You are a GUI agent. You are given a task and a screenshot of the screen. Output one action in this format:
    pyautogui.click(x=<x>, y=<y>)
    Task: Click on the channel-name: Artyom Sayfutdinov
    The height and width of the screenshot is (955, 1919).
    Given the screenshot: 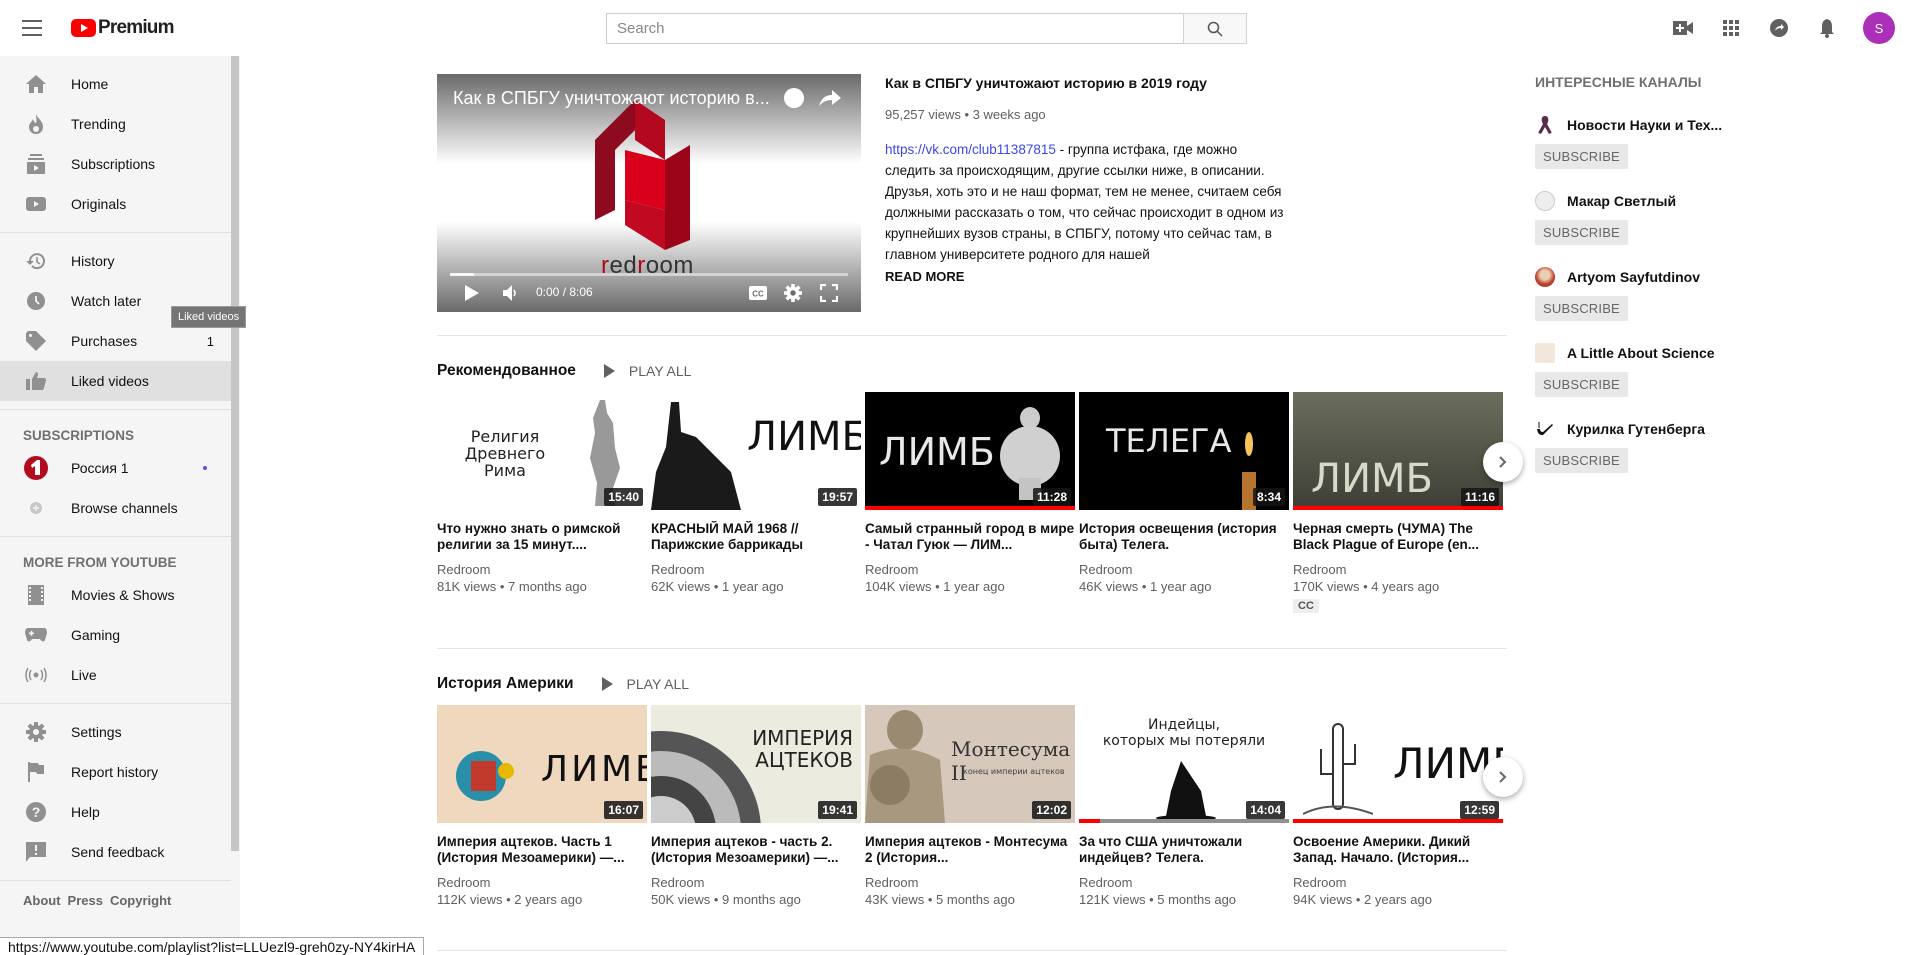 What is the action you would take?
    pyautogui.click(x=1657, y=277)
    